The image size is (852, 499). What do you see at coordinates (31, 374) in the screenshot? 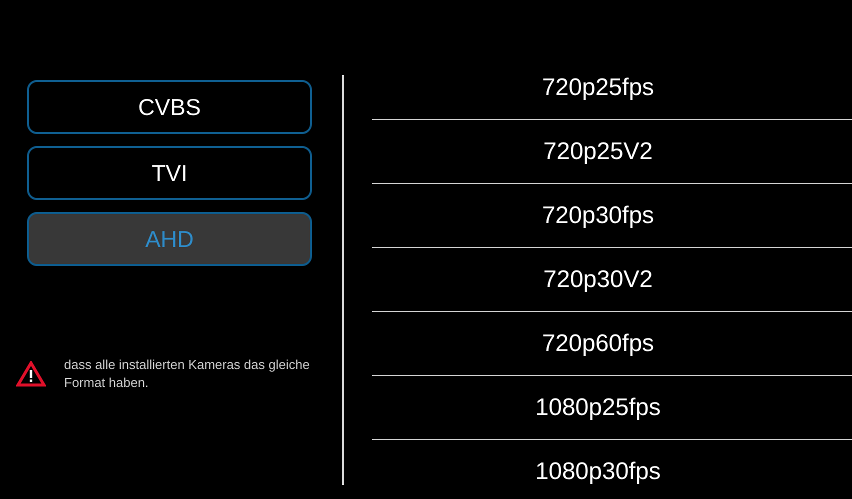
I see `warning-icon` at bounding box center [31, 374].